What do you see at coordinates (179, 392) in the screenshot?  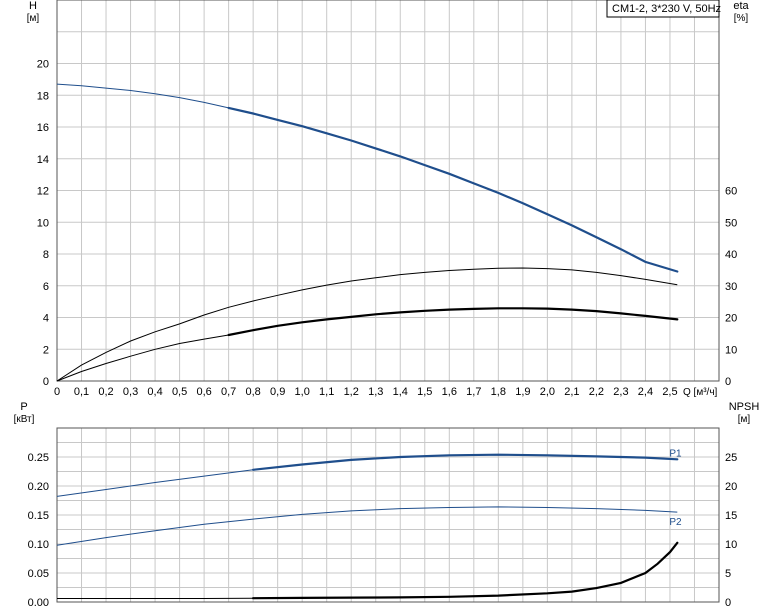 I see `x-tick-label: 0,5` at bounding box center [179, 392].